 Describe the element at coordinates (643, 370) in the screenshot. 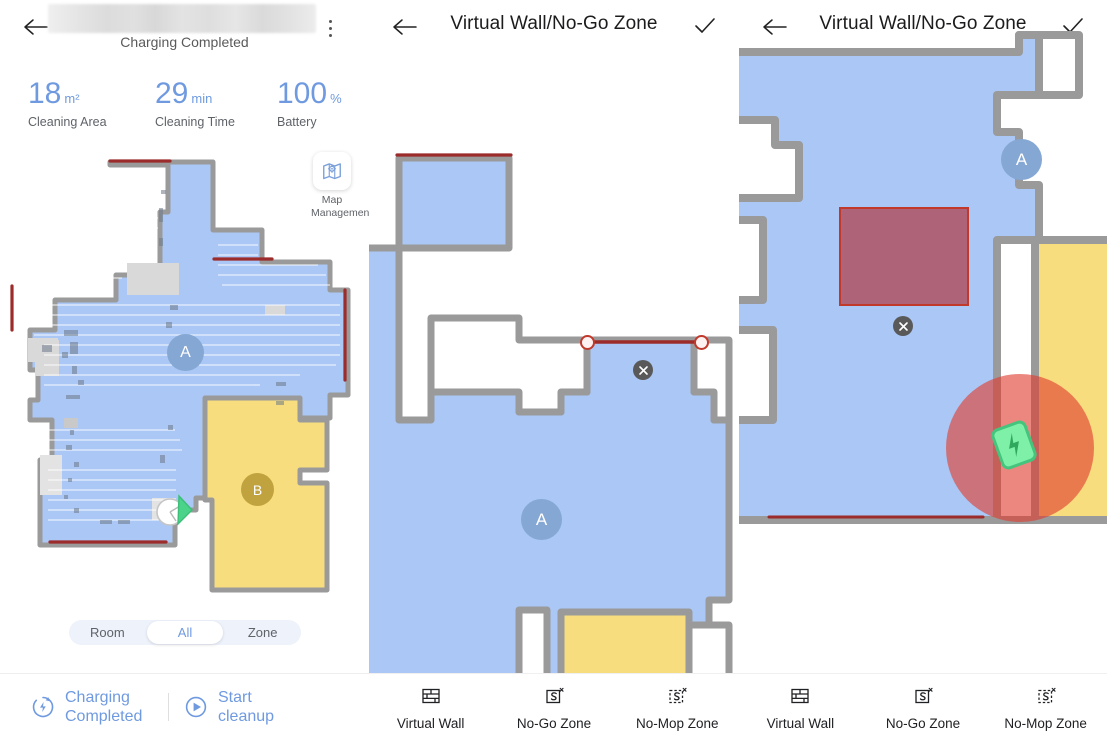

I see `virtual-wall-delete-button` at that location.